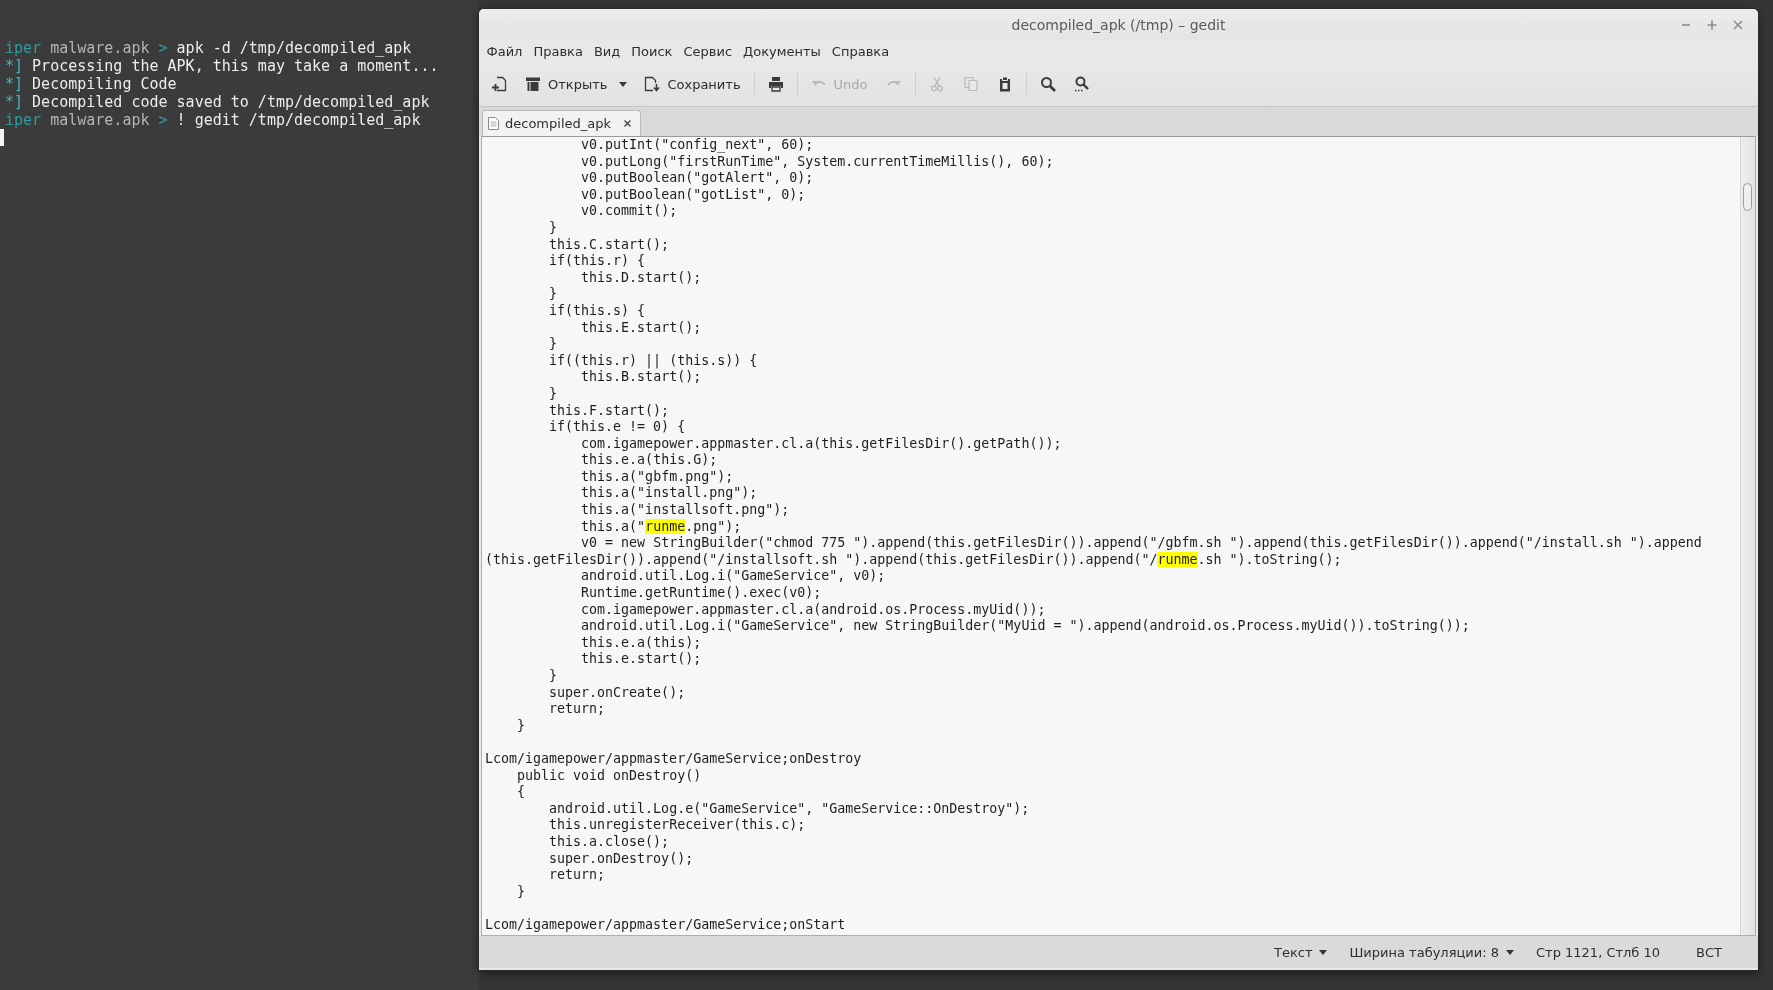  I want to click on code-line: this.a("gbfm.png");, so click(657, 476).